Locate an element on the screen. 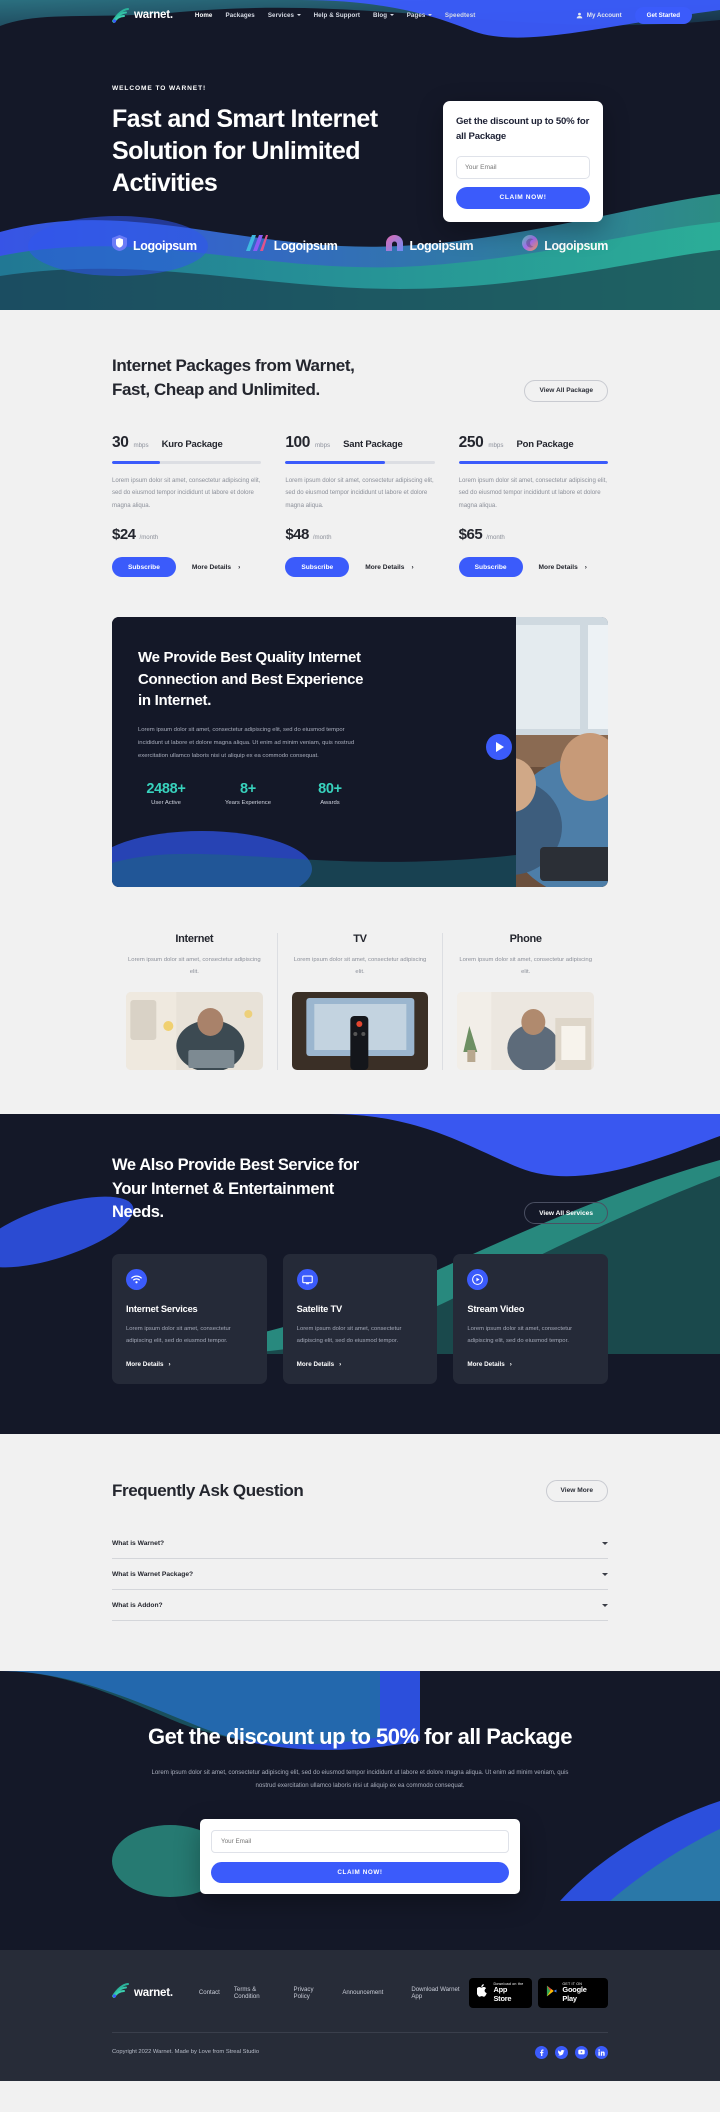  promo-email-input is located at coordinates (523, 167).